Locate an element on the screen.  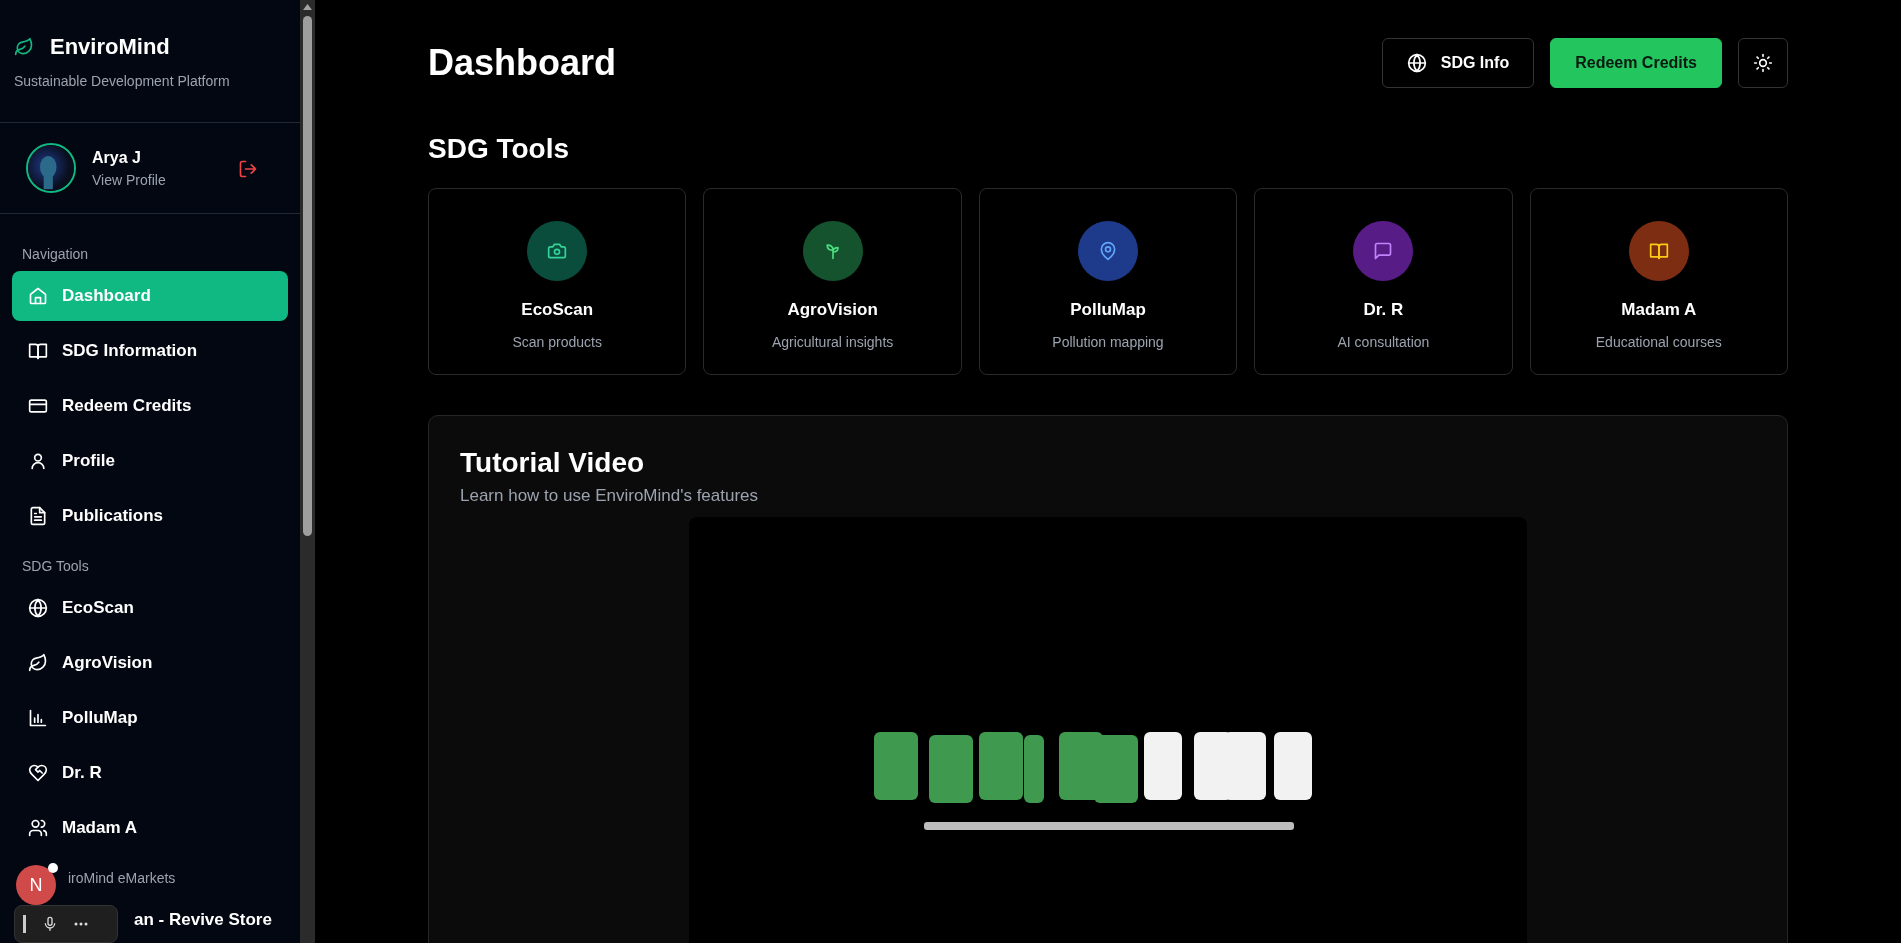
tool-description: Scan products is located at coordinates (557, 343).